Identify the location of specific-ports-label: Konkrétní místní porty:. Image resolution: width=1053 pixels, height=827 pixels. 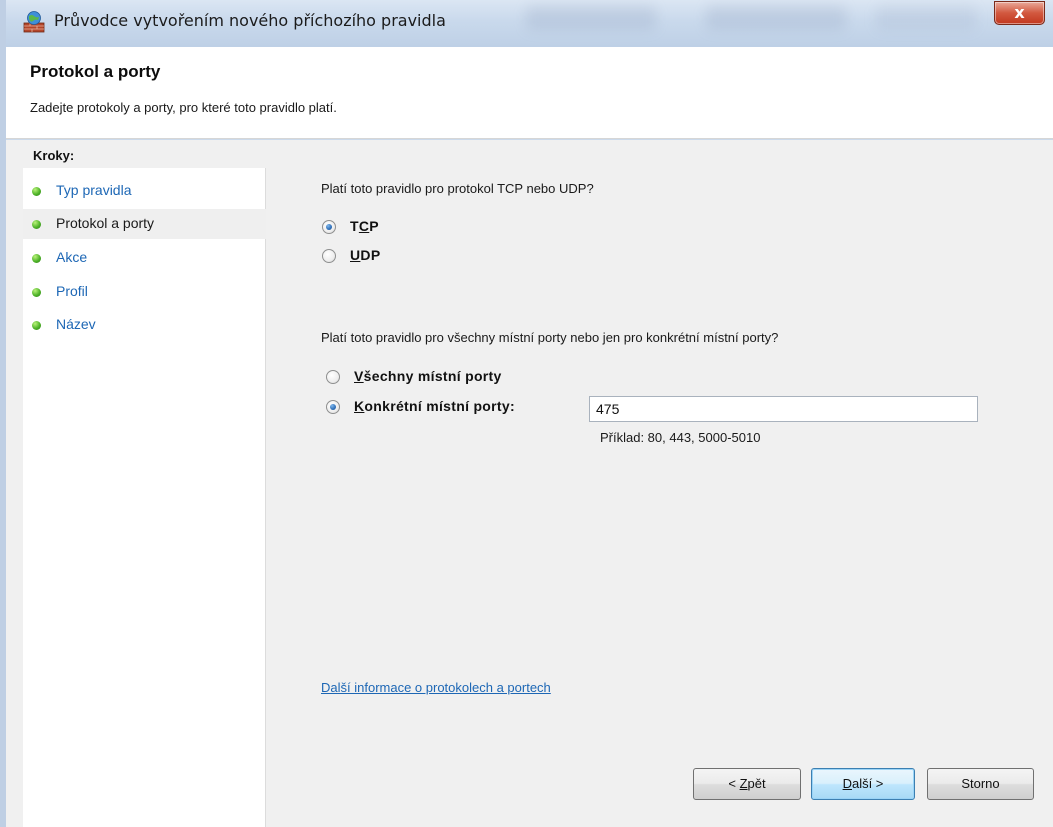
(434, 406).